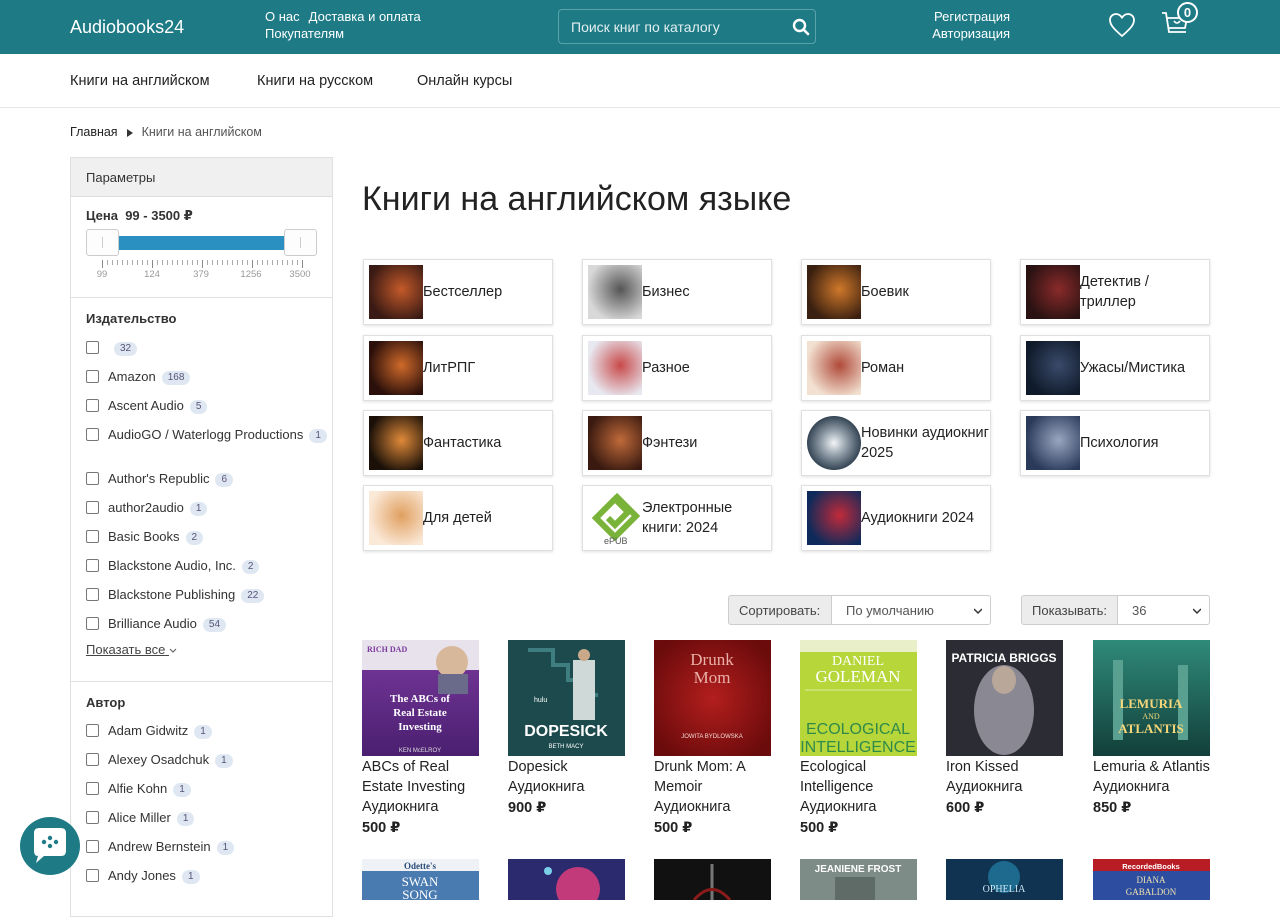 This screenshot has height=922, width=1280. What do you see at coordinates (566, 698) in the screenshot?
I see `book-cover: hulu DOPESICK BETH MACY` at bounding box center [566, 698].